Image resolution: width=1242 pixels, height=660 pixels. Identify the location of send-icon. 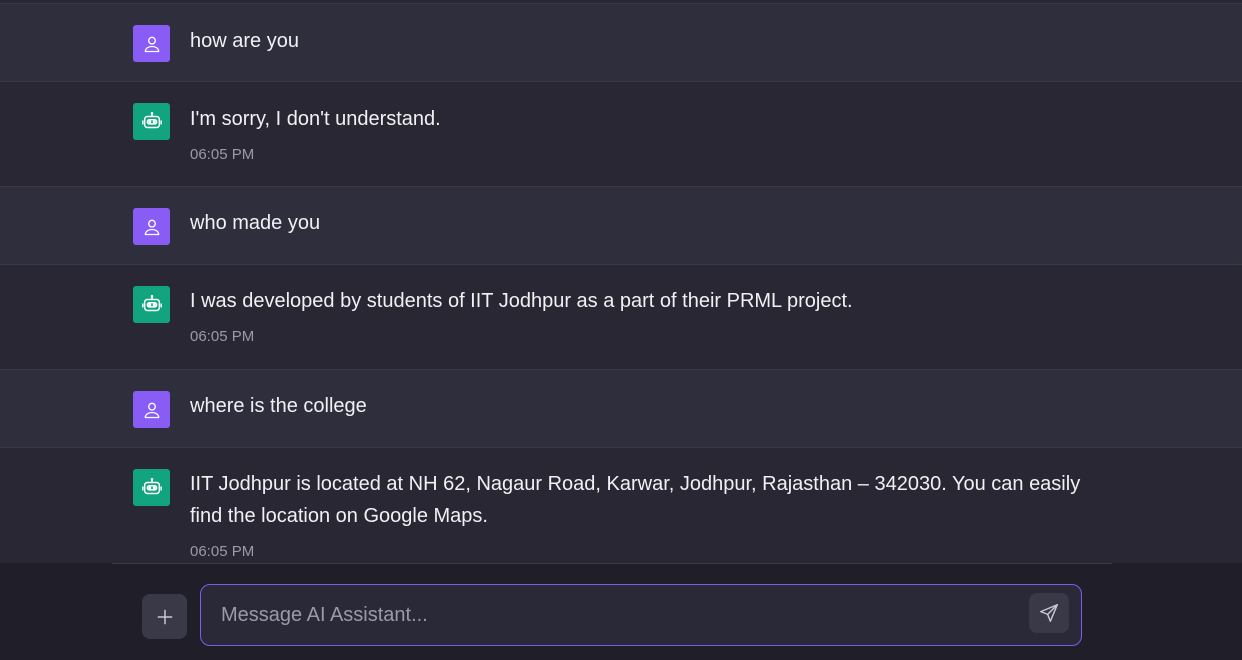
(1049, 613).